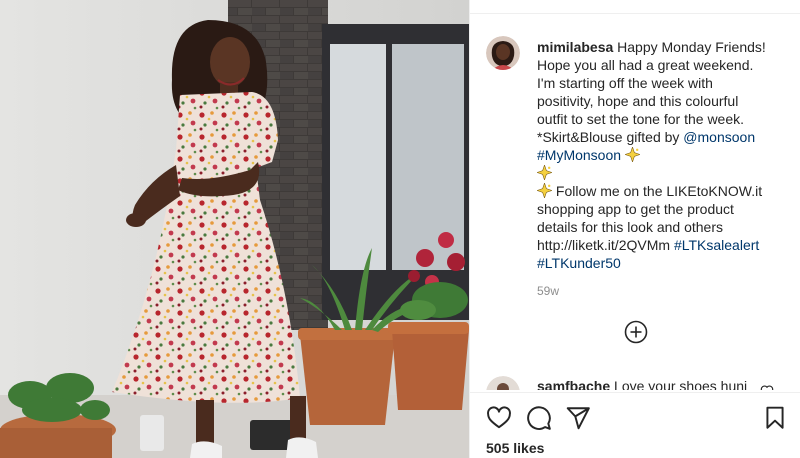 The height and width of the screenshot is (458, 800). I want to click on comment-icon, so click(539, 418).